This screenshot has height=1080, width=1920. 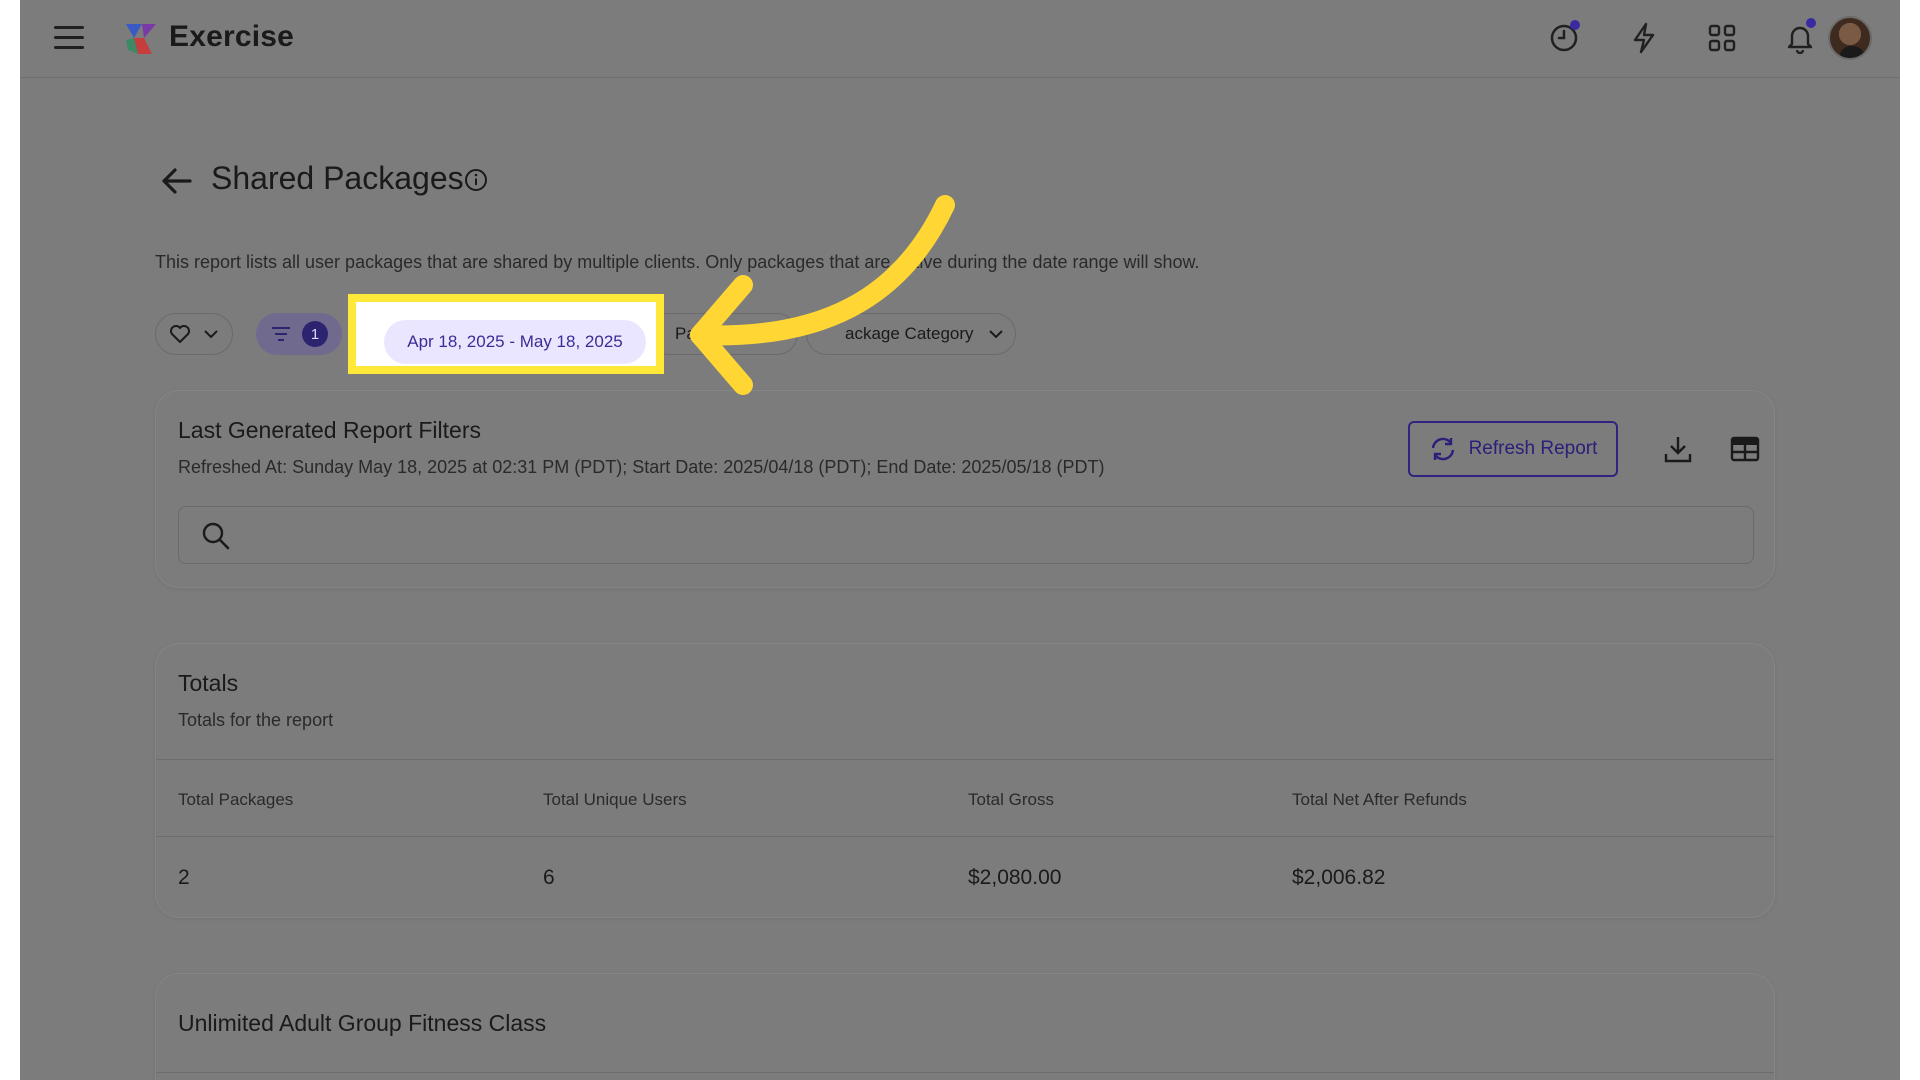 I want to click on refresh-icon, so click(x=1442, y=449).